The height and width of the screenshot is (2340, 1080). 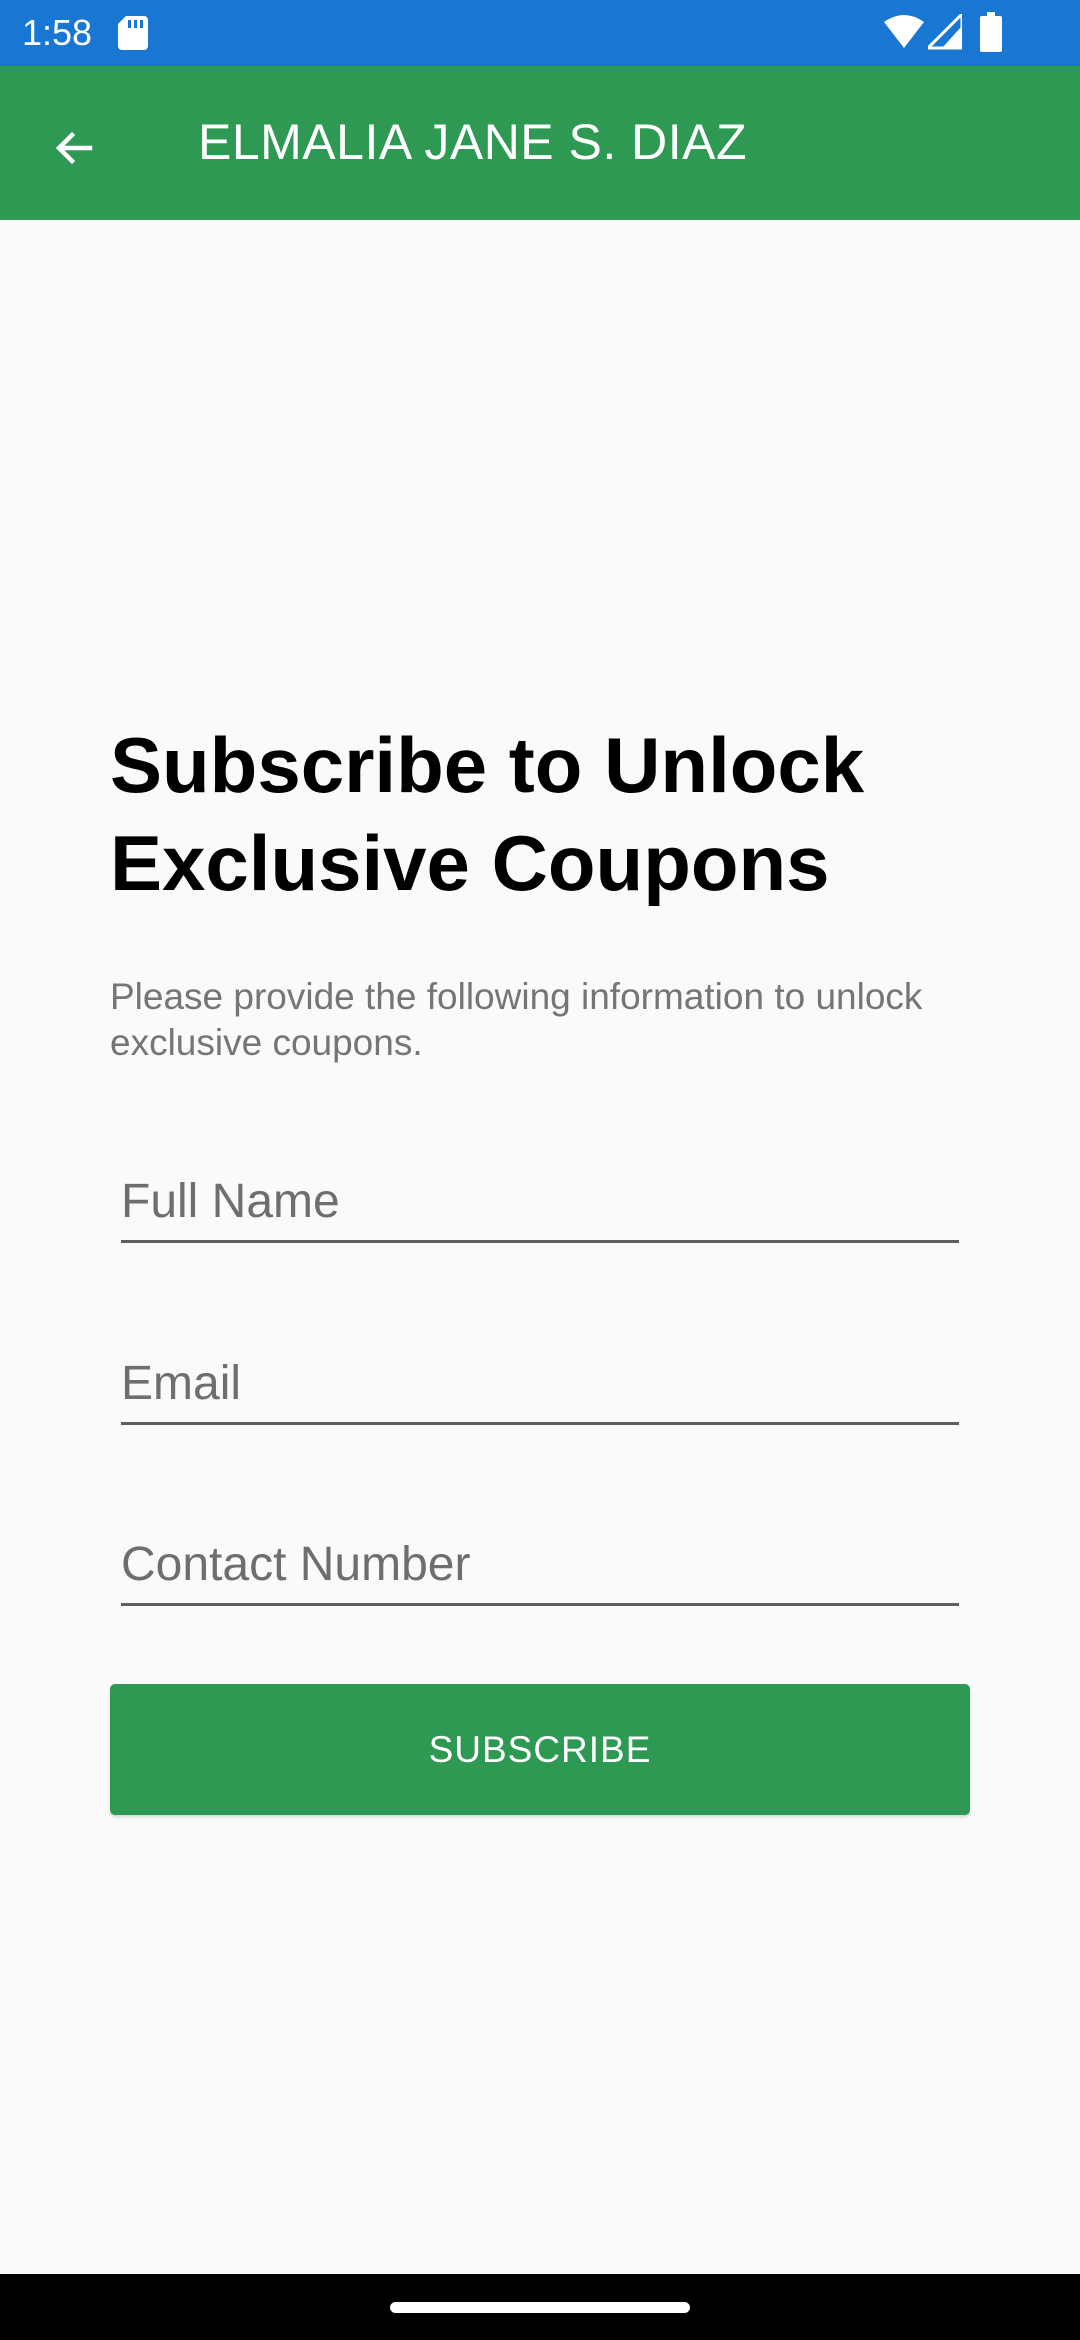 I want to click on page-heading: Subscribe to Unlock Exclusive Coupons, so click(x=487, y=814).